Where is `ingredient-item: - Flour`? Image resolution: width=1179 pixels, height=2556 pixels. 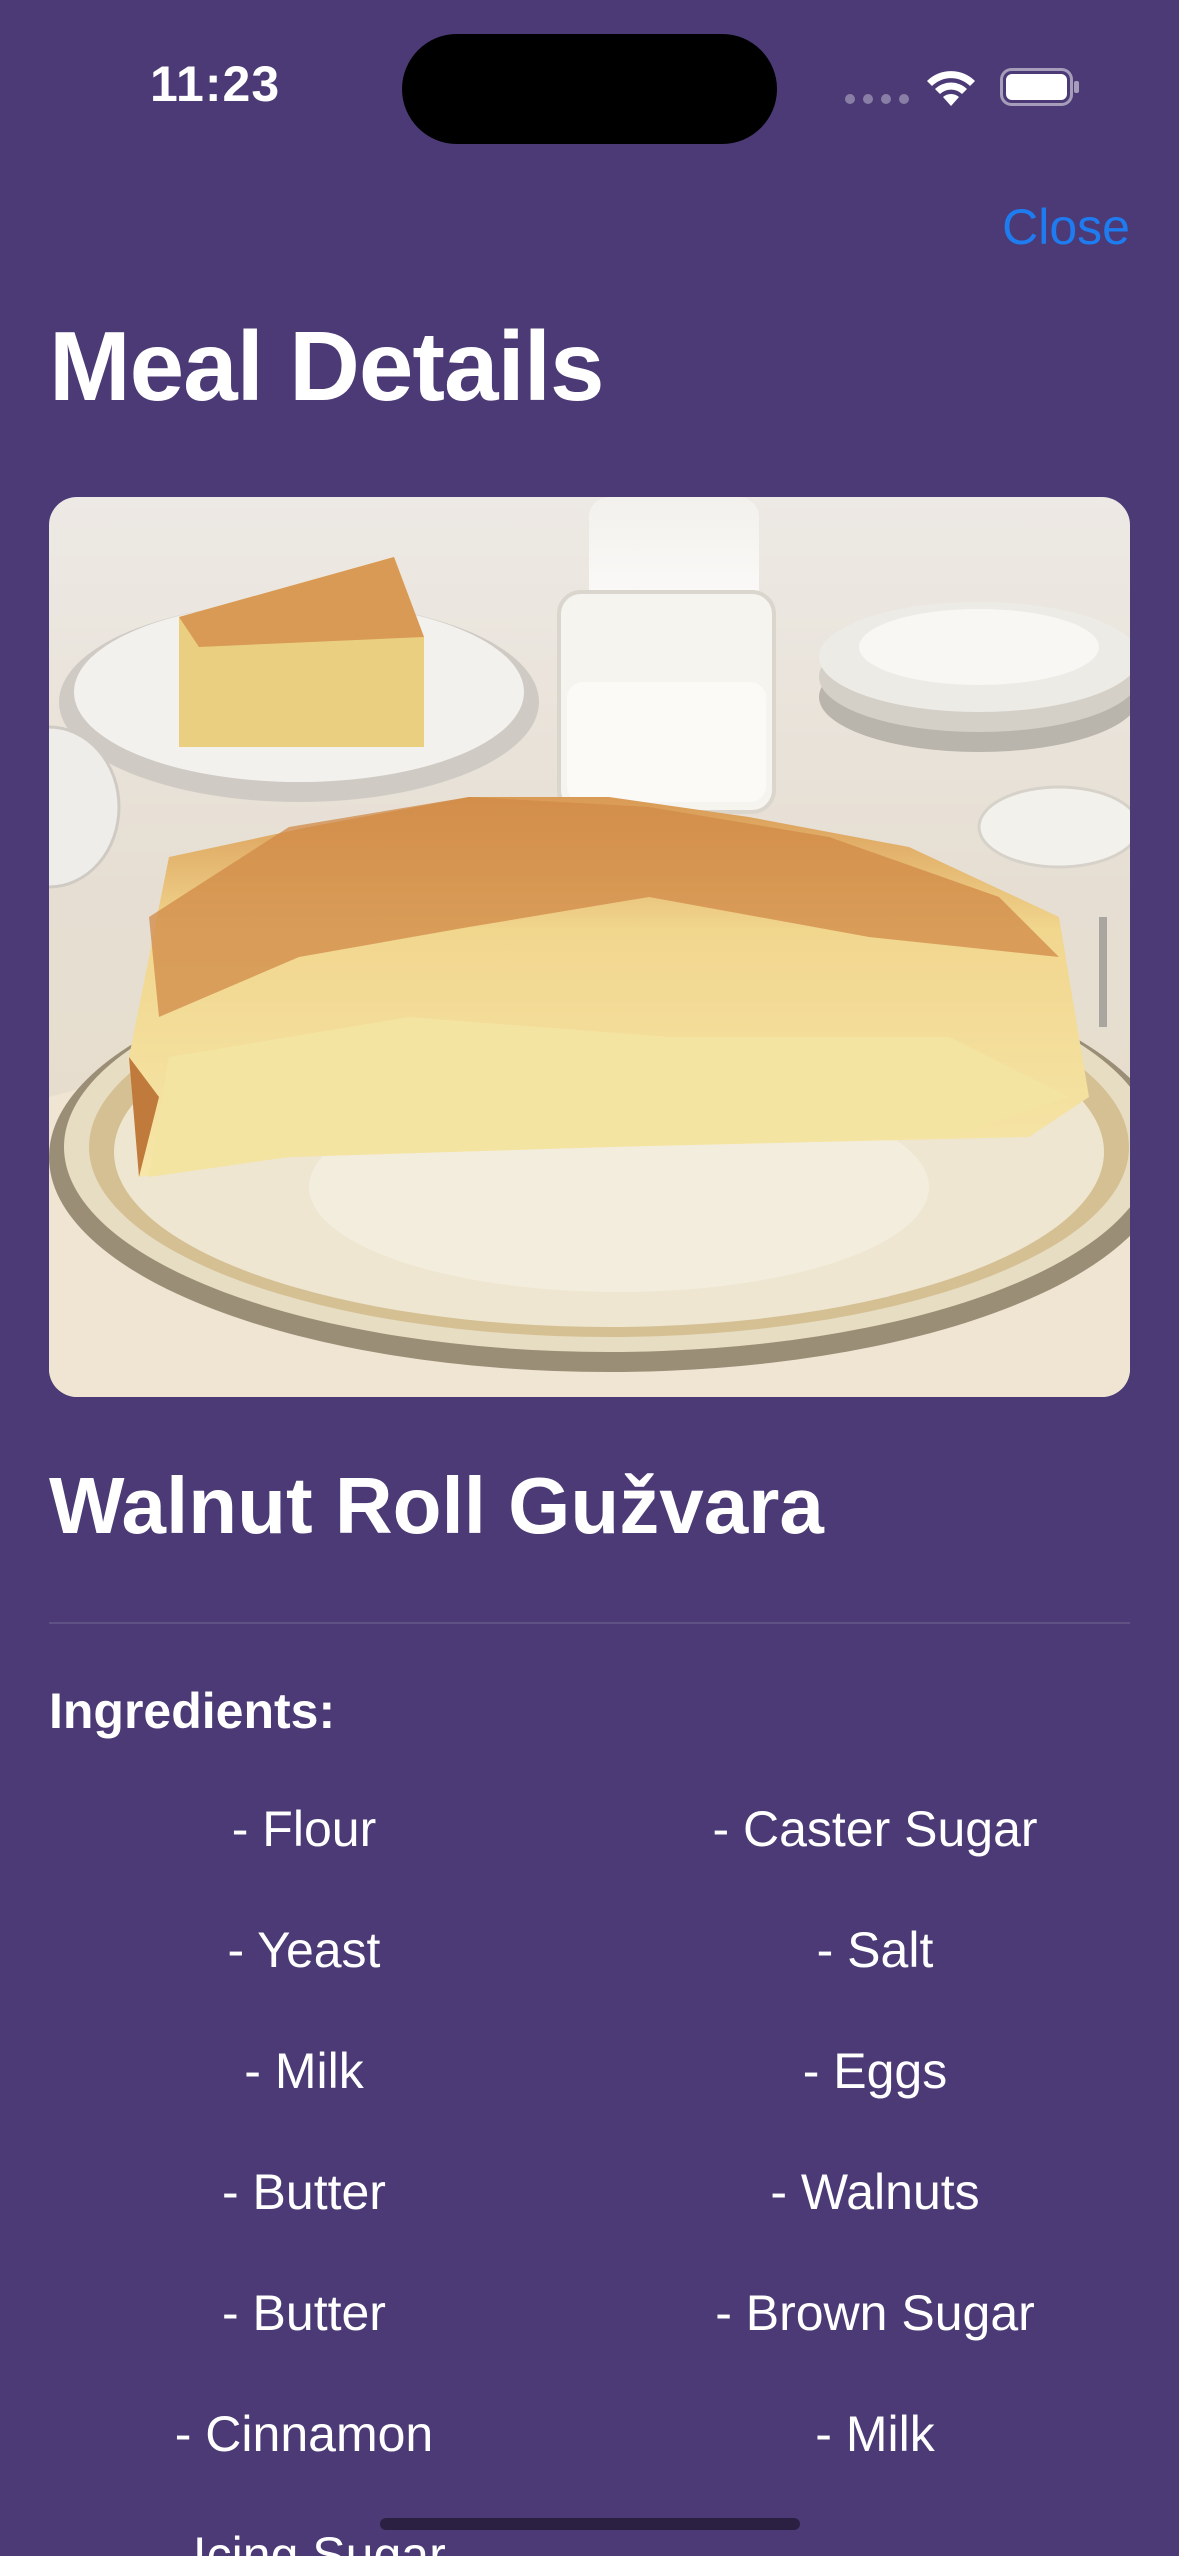 ingredient-item: - Flour is located at coordinates (304, 1829).